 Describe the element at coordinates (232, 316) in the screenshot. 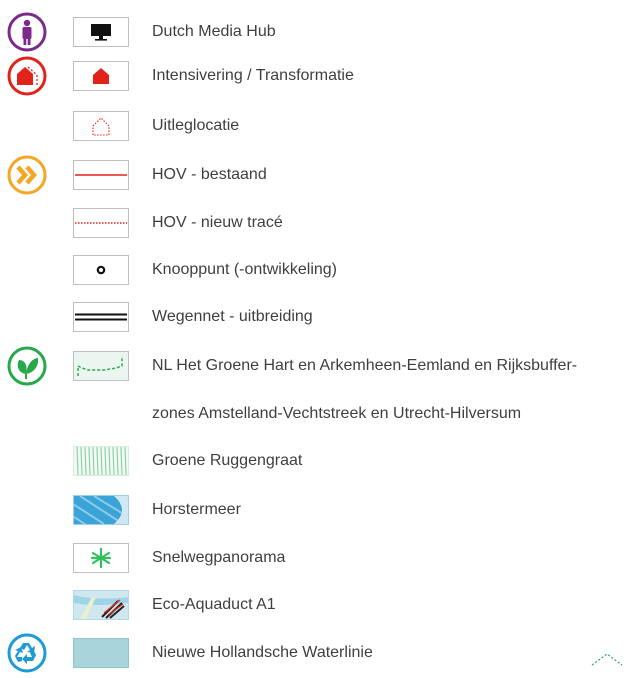

I see `legend-label: Wegennet - uitbreiding` at that location.